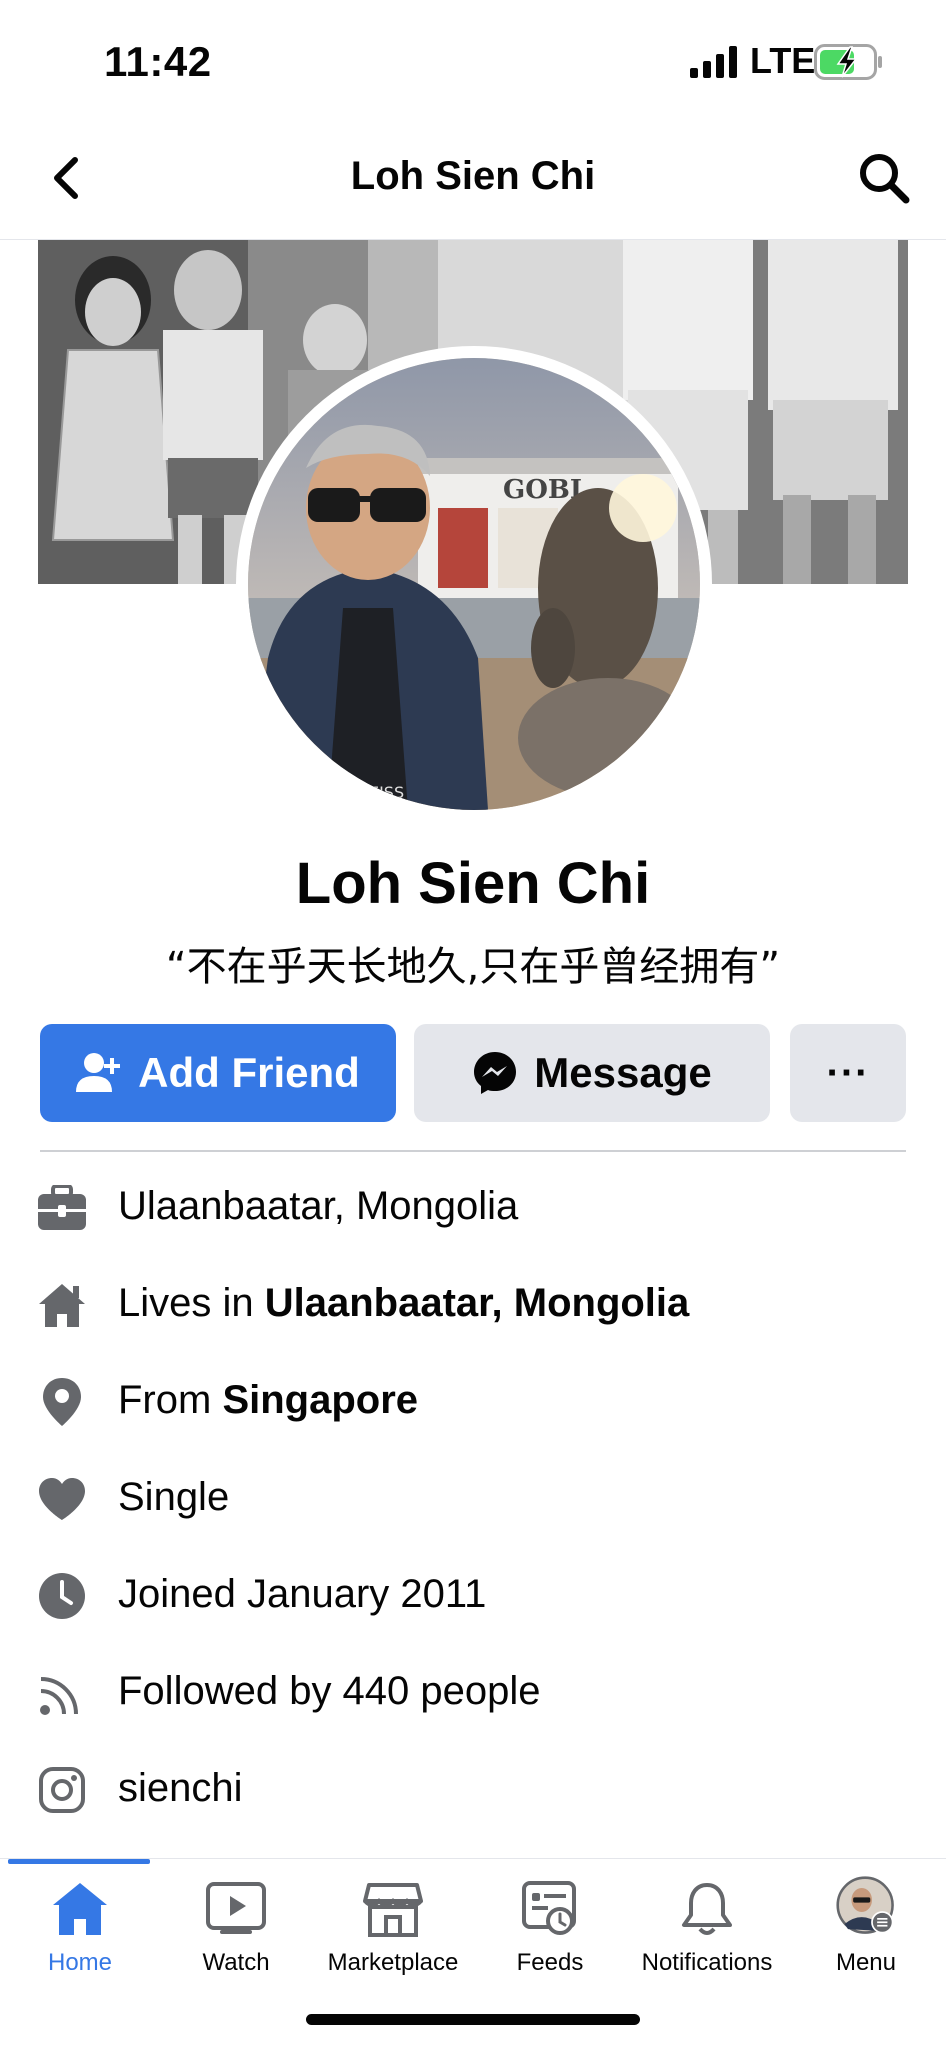  I want to click on messenger-icon, so click(495, 1073).